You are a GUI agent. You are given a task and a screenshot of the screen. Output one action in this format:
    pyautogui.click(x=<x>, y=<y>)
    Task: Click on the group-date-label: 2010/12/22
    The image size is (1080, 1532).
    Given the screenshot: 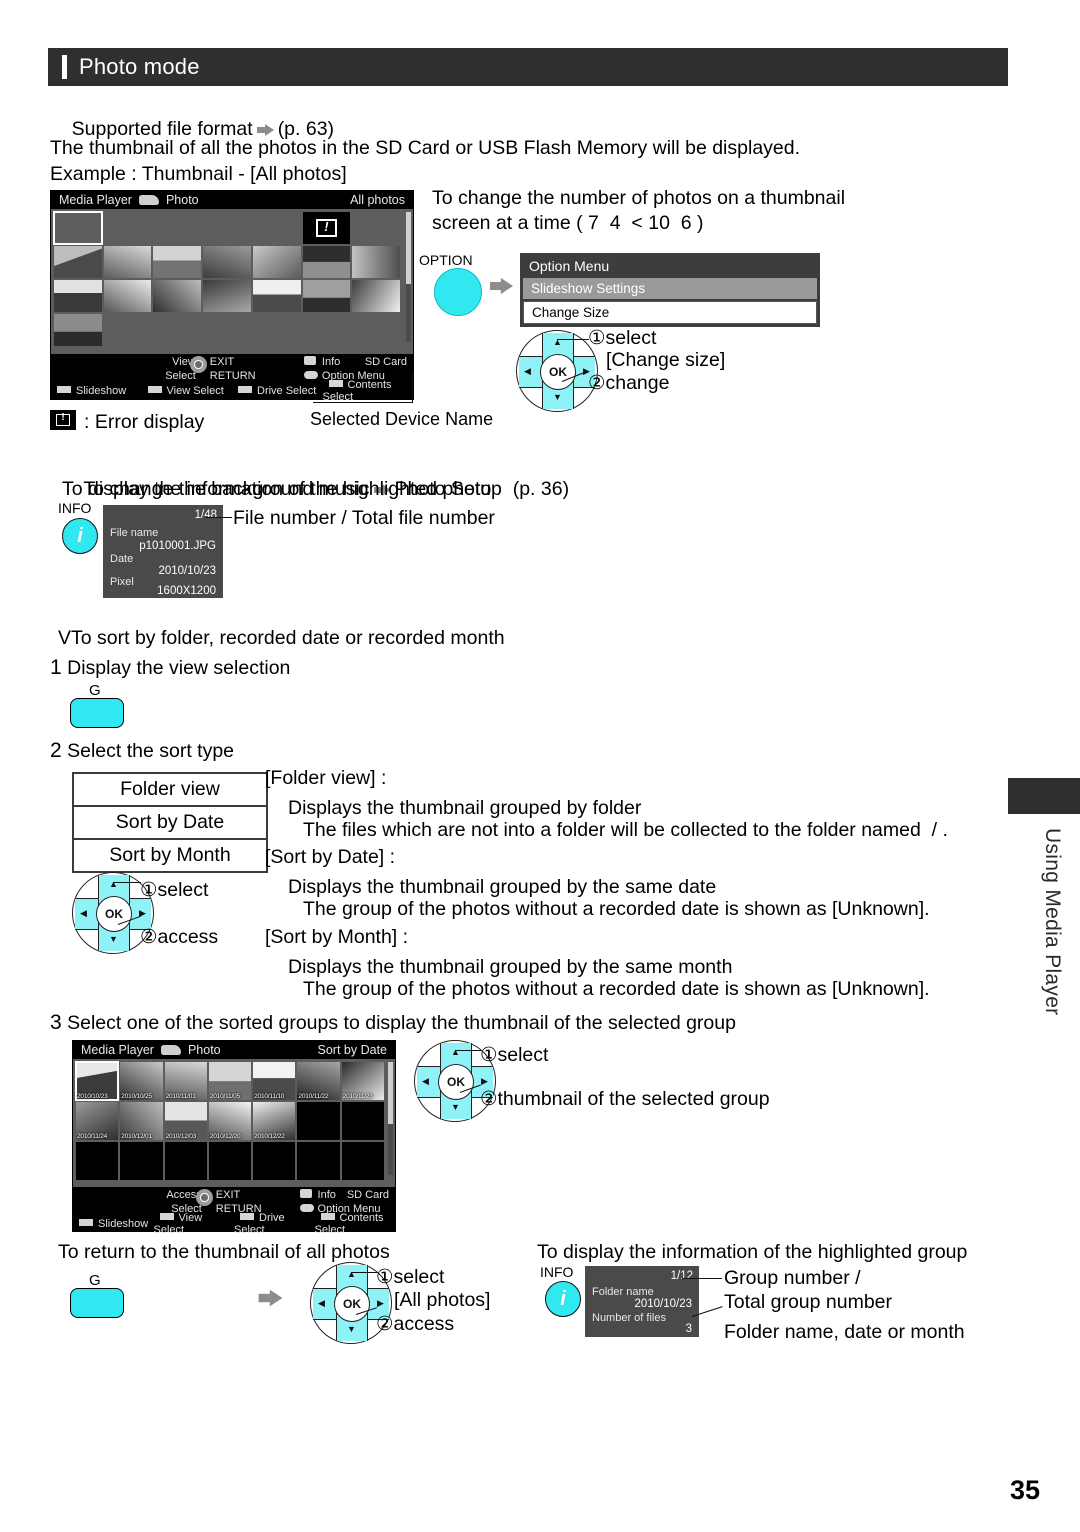 What is the action you would take?
    pyautogui.click(x=269, y=1136)
    